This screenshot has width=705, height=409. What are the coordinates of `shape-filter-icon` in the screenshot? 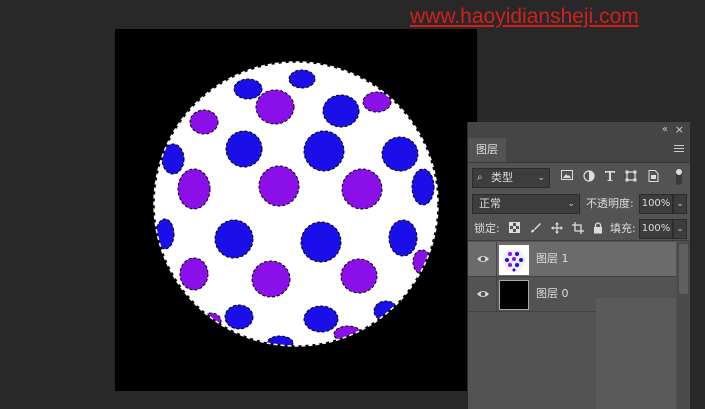 It's located at (631, 177).